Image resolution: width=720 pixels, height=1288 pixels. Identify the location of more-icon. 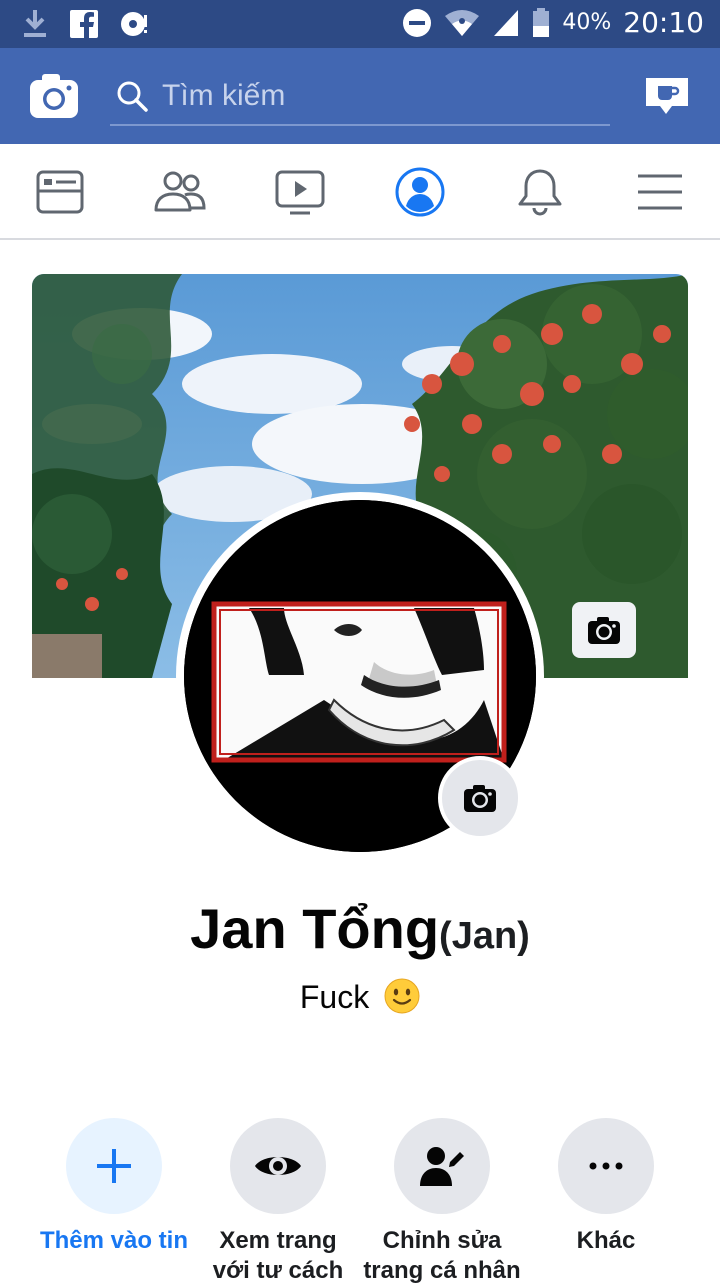
(606, 1166).